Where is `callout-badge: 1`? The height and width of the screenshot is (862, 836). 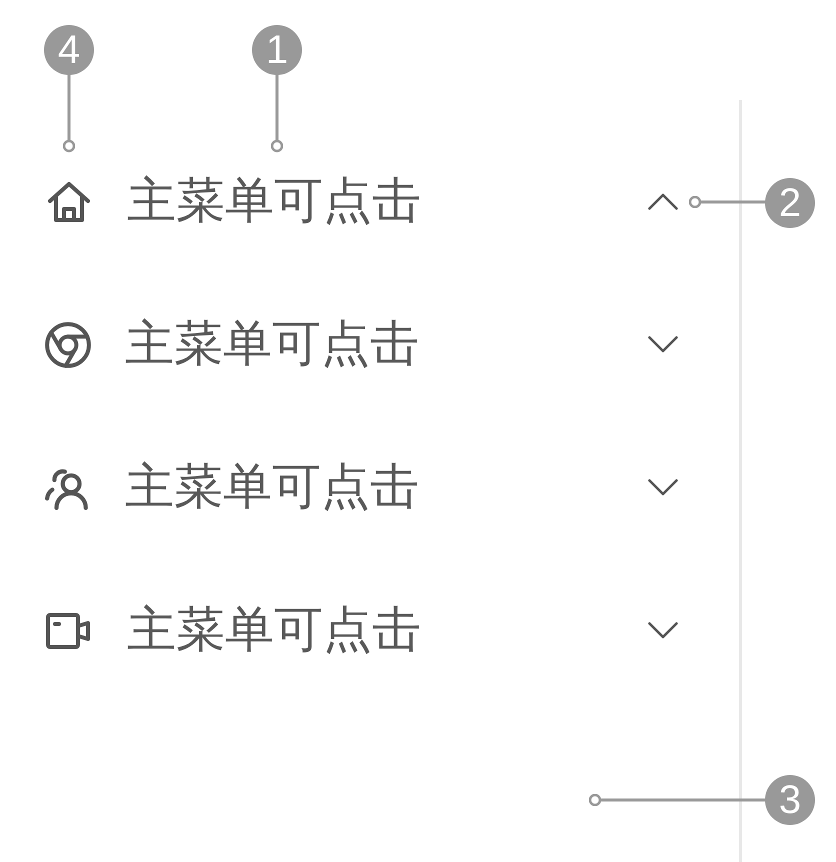
callout-badge: 1 is located at coordinates (277, 50).